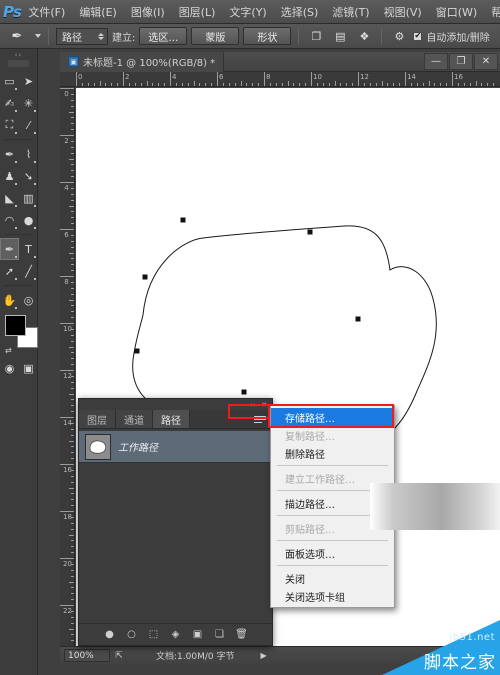  I want to click on blur-icon: ◠, so click(9, 220).